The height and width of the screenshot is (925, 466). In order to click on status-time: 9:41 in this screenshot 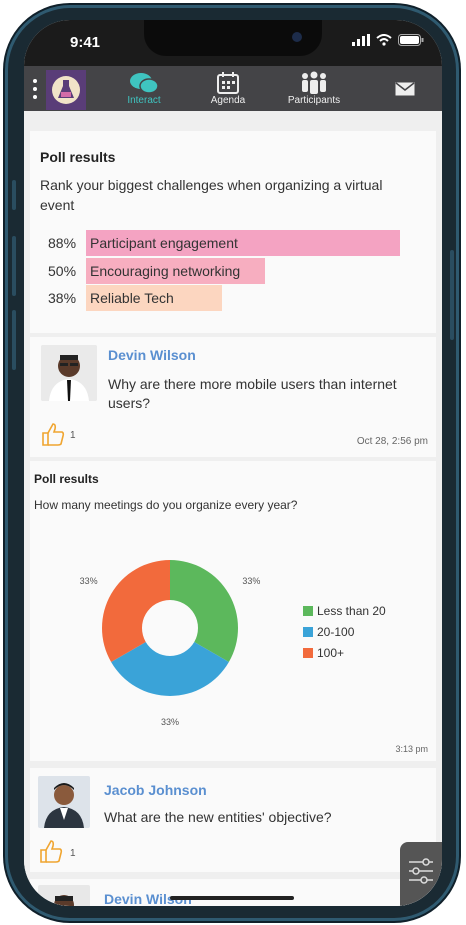, I will do `click(85, 42)`.